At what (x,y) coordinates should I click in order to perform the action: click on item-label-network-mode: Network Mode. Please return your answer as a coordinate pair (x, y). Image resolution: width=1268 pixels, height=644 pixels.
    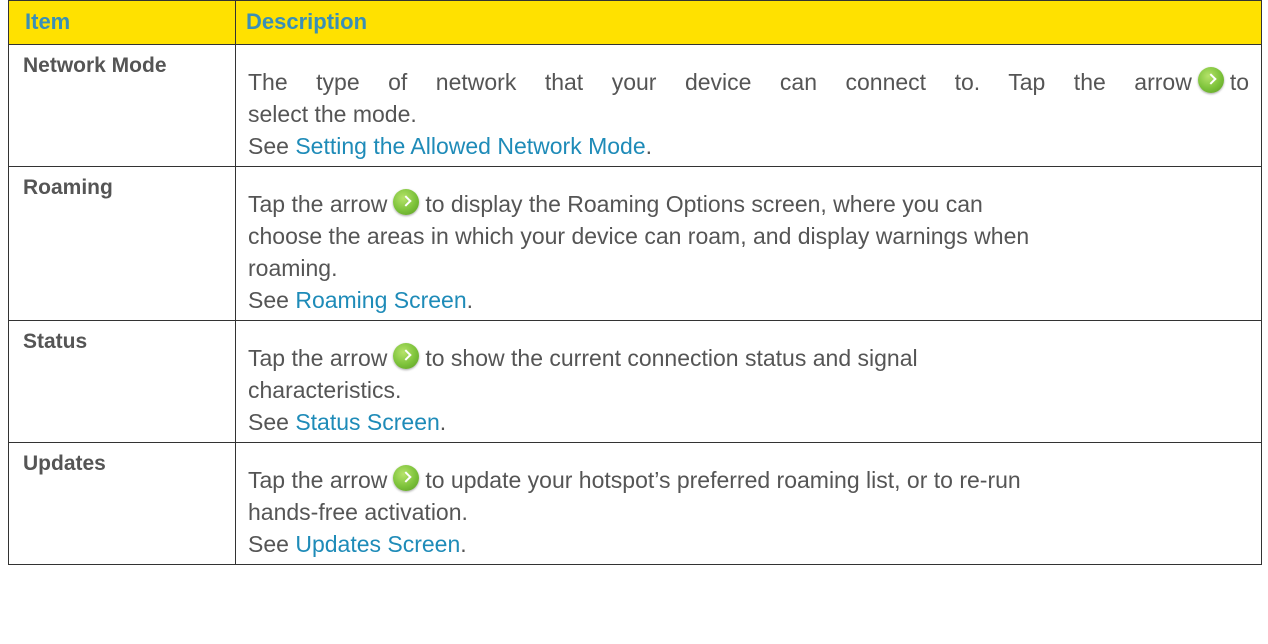
    Looking at the image, I should click on (95, 65).